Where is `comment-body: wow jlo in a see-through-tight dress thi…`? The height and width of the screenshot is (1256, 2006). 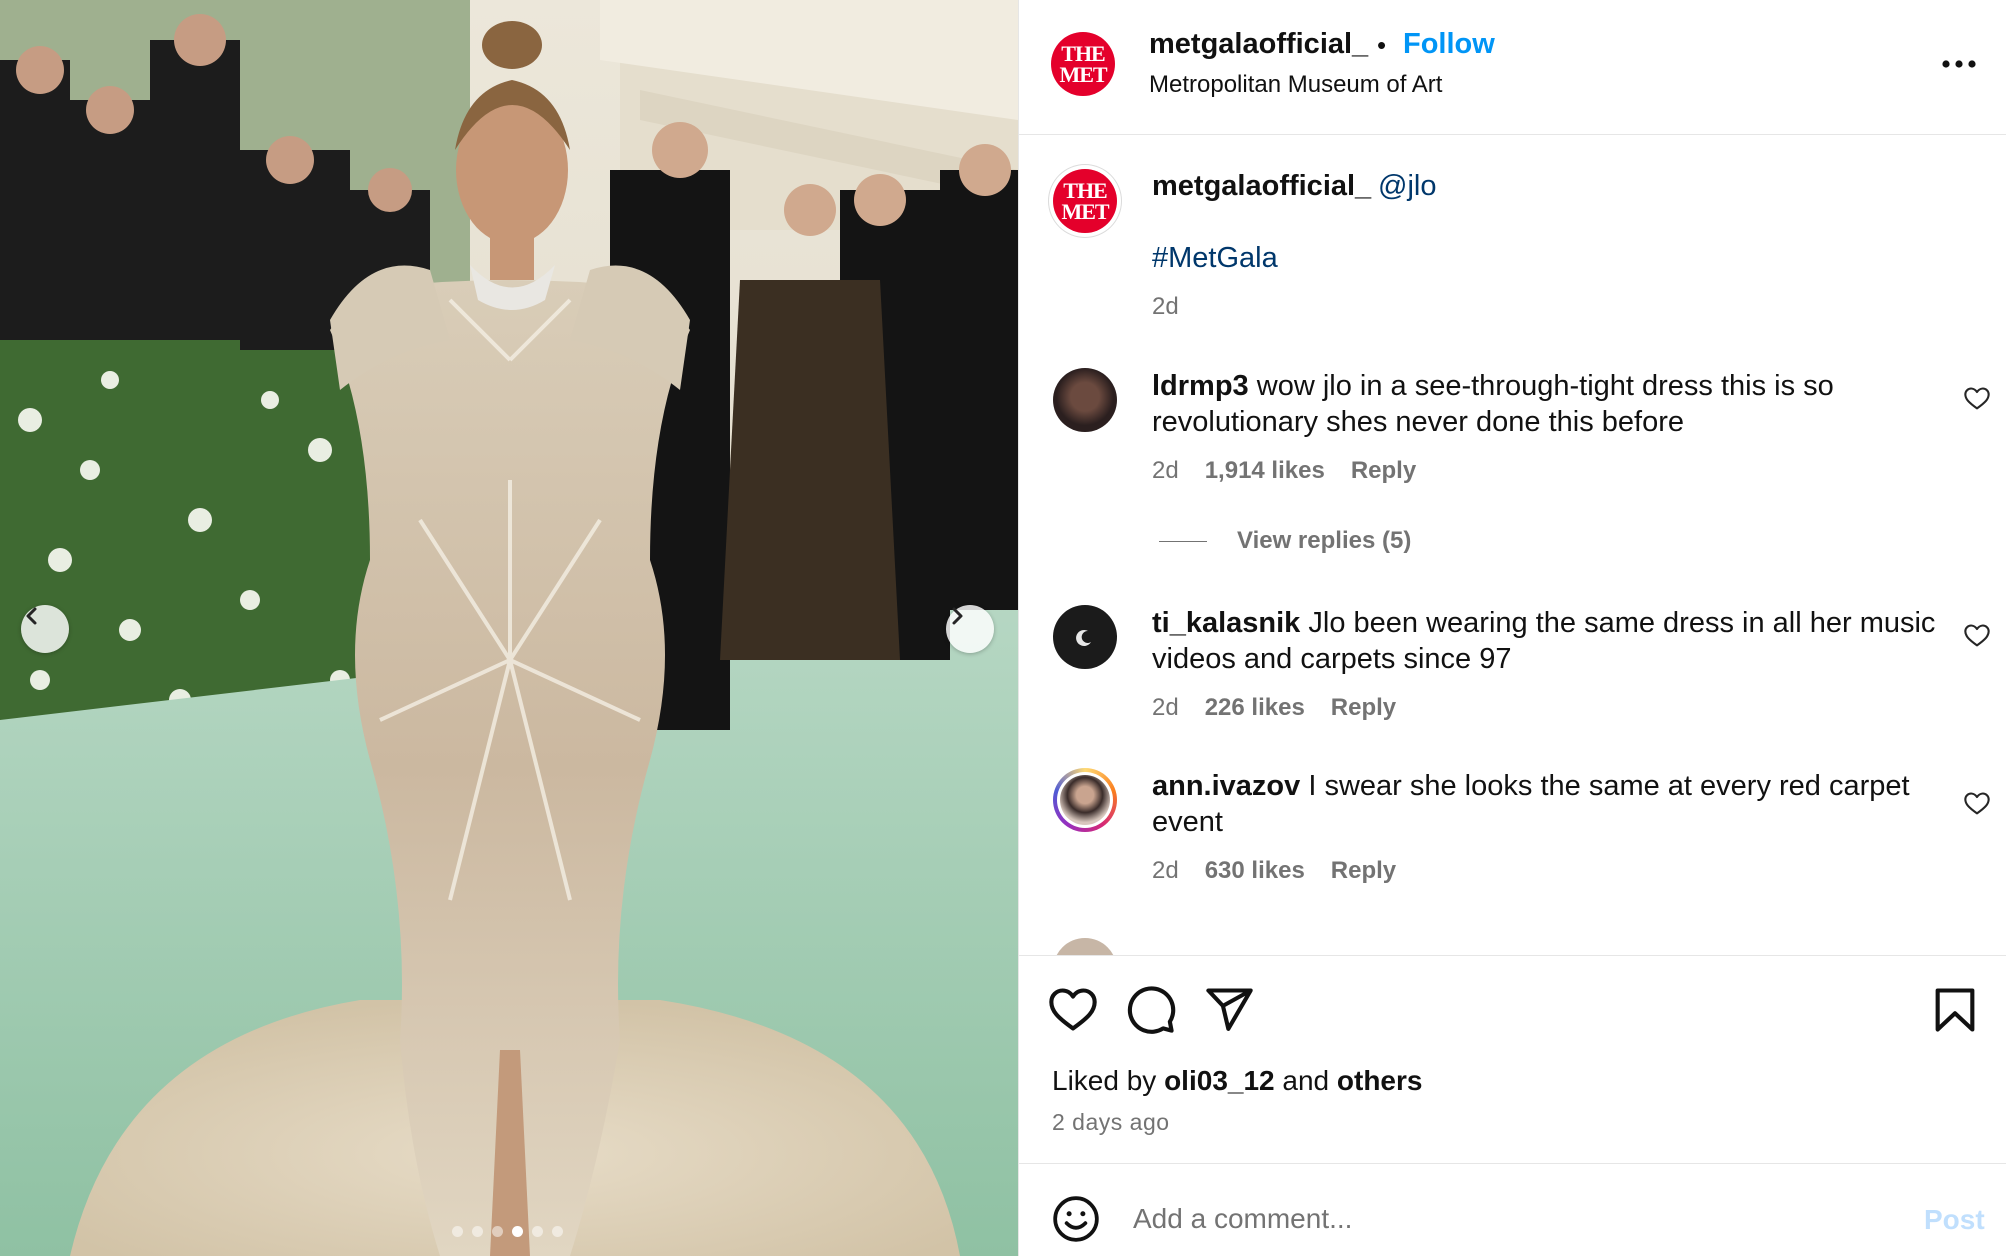
comment-body: wow jlo in a see-through-tight dress thi… is located at coordinates (1493, 404).